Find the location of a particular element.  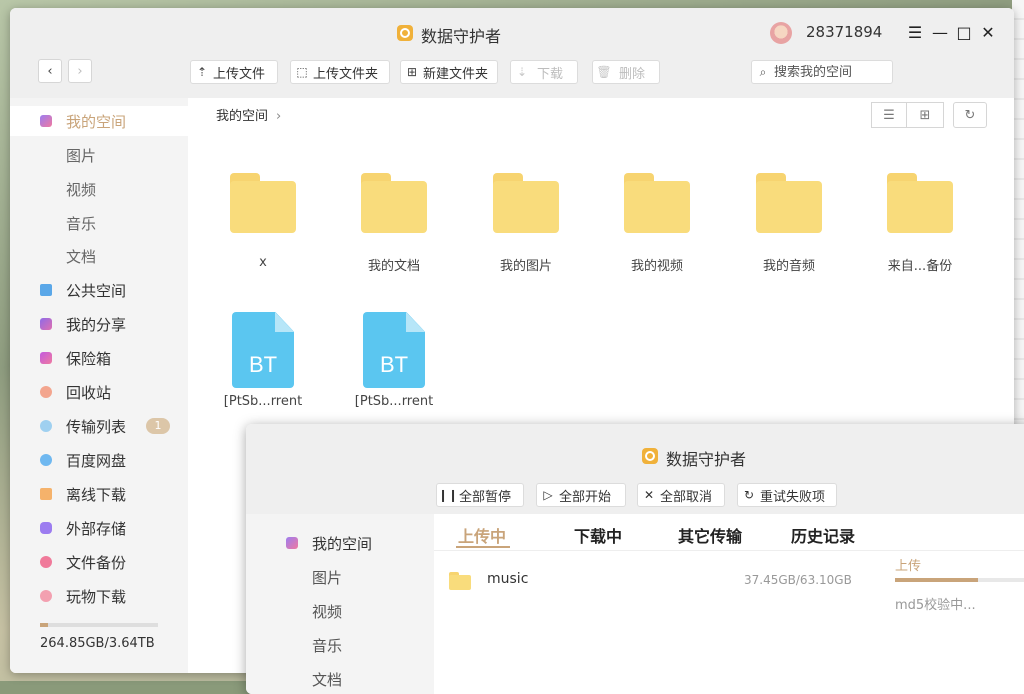

upload-icon: ⇡ is located at coordinates (202, 72).